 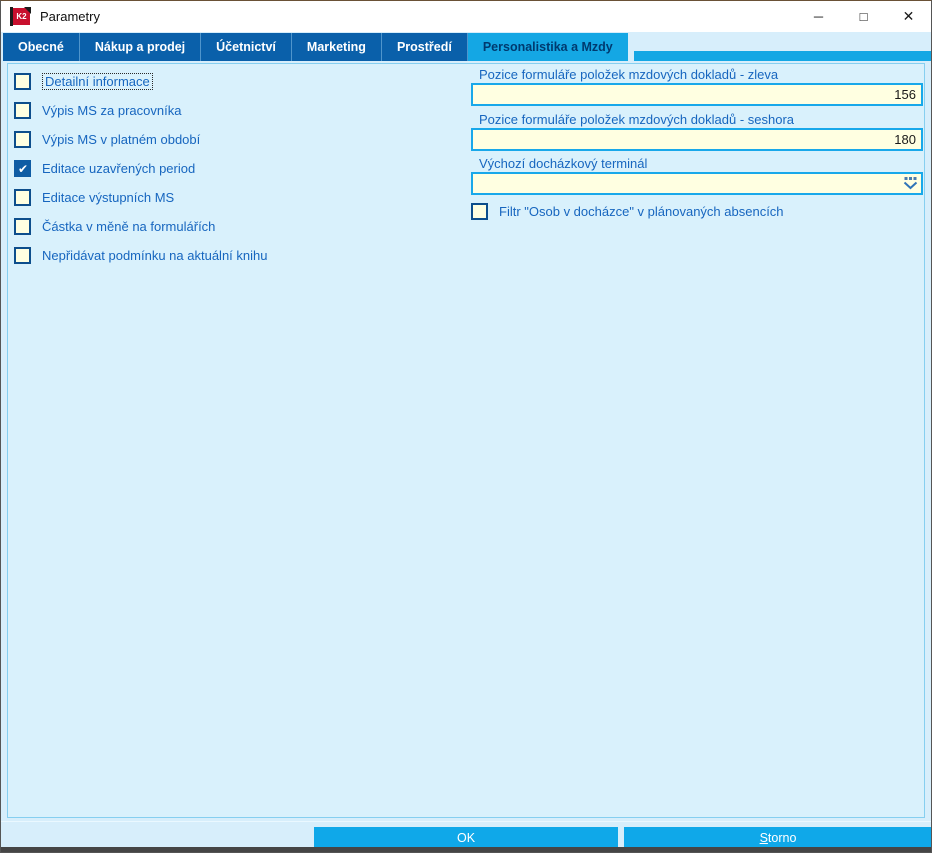 I want to click on checkbox-label: Editace výstupních MS, so click(x=108, y=197).